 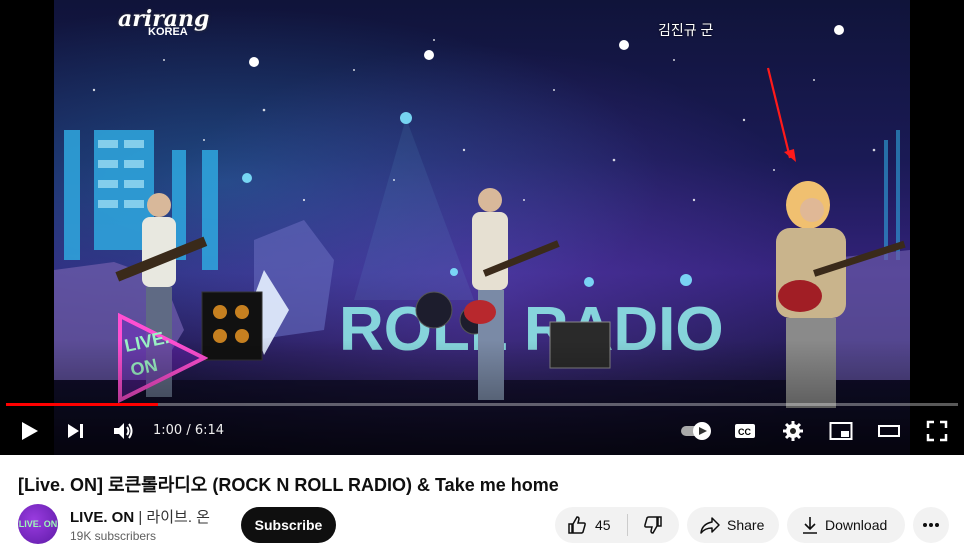 I want to click on volume-button, so click(x=123, y=431).